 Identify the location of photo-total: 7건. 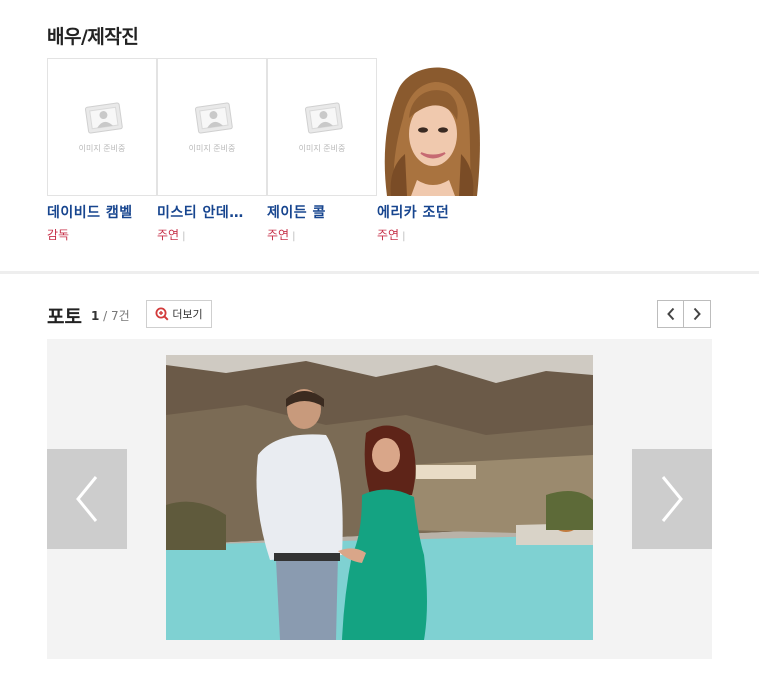
(120, 316).